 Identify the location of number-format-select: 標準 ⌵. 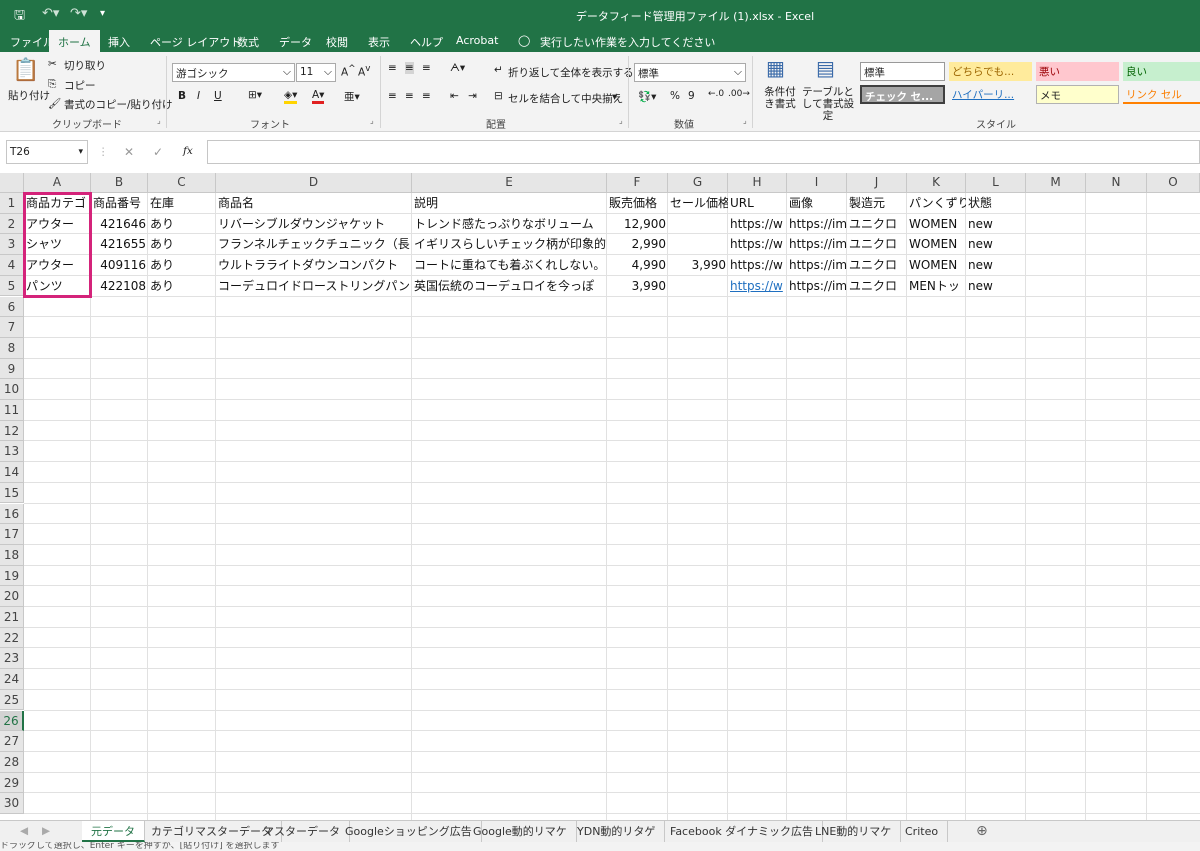
(690, 72).